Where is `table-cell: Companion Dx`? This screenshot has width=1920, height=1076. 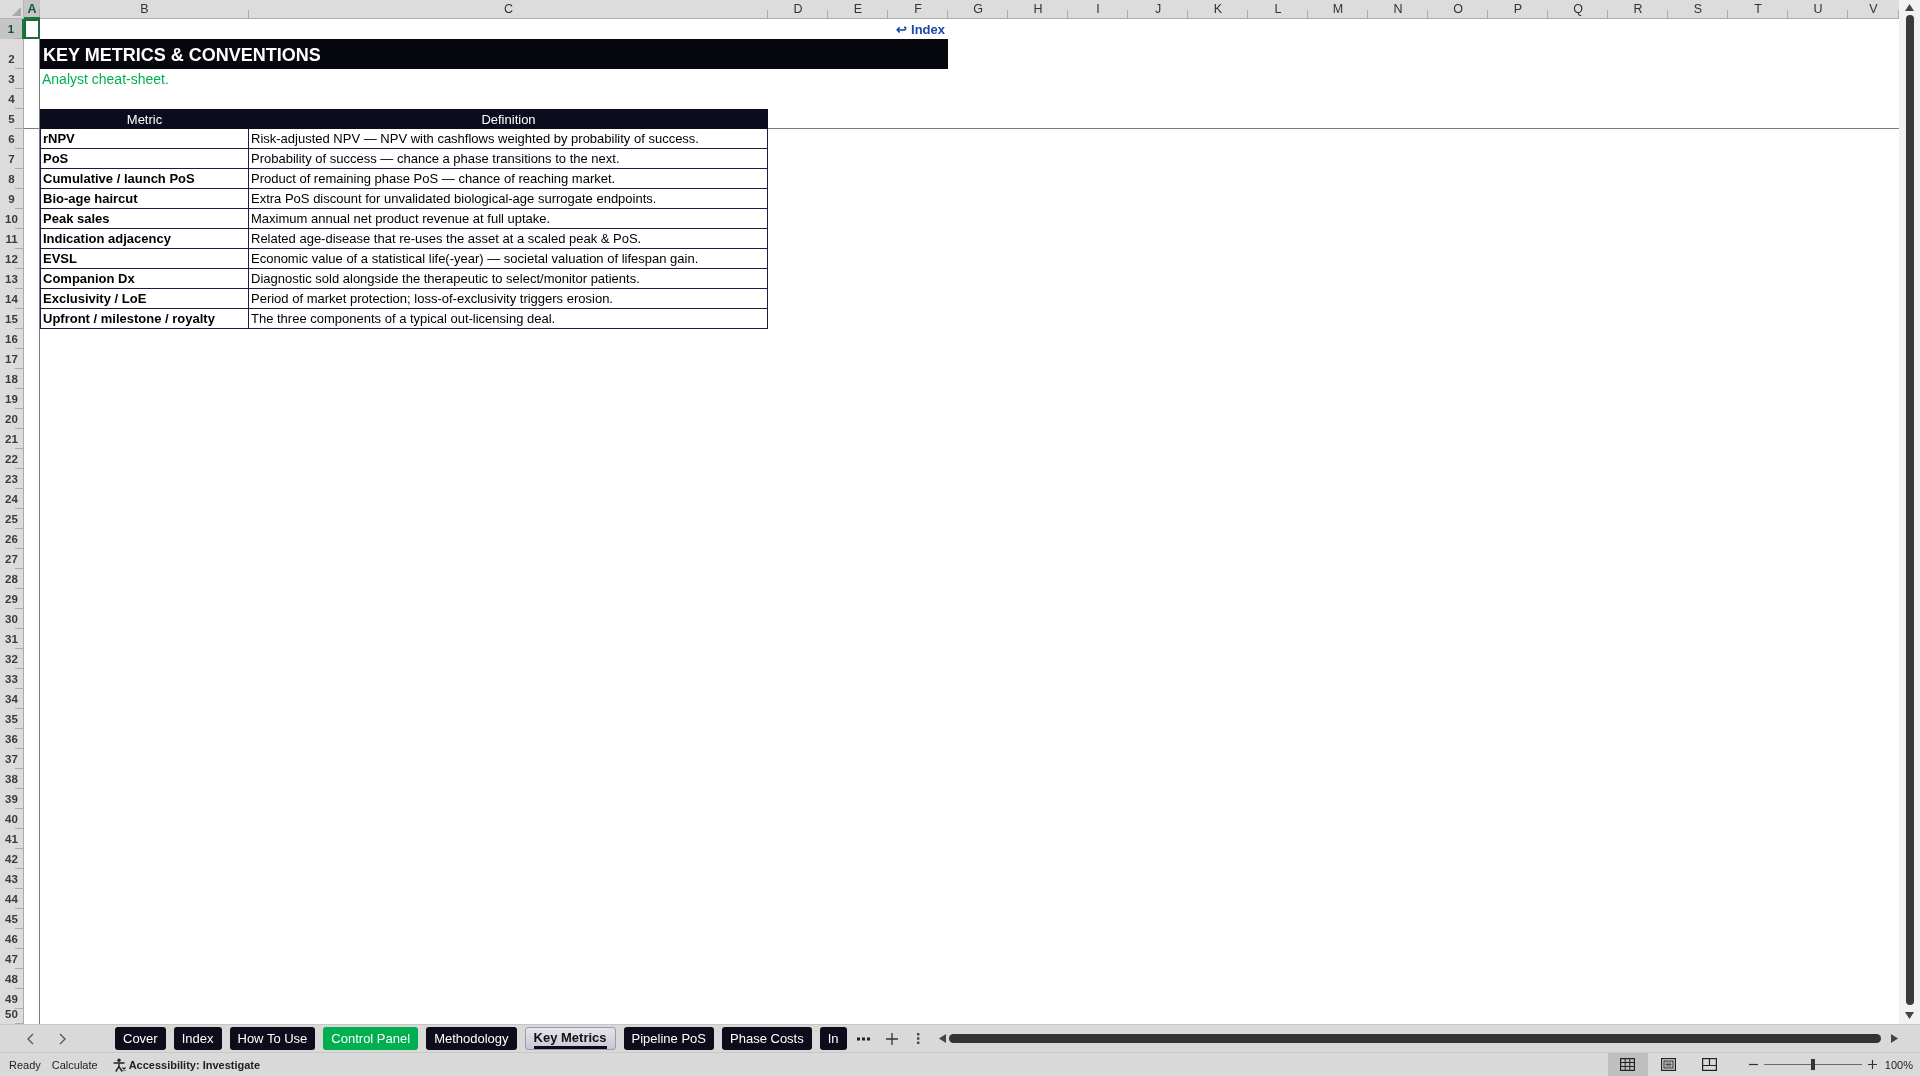 table-cell: Companion Dx is located at coordinates (144, 279).